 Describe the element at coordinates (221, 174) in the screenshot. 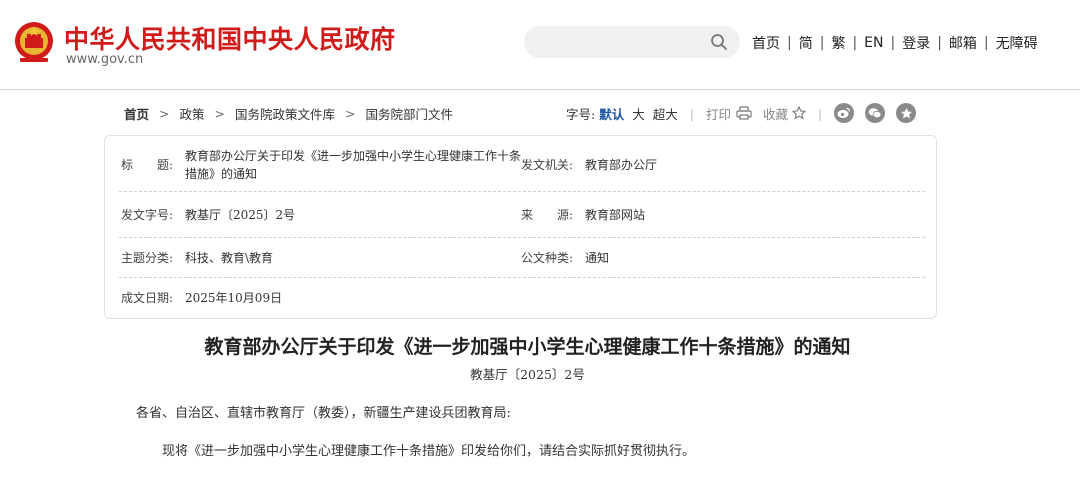

I see `meta-title-value-cont: 措施》的通知` at that location.